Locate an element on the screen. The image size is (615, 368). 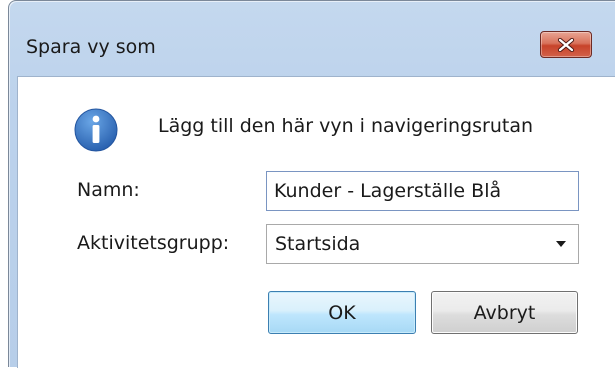
name-label: Namn: is located at coordinates (108, 190).